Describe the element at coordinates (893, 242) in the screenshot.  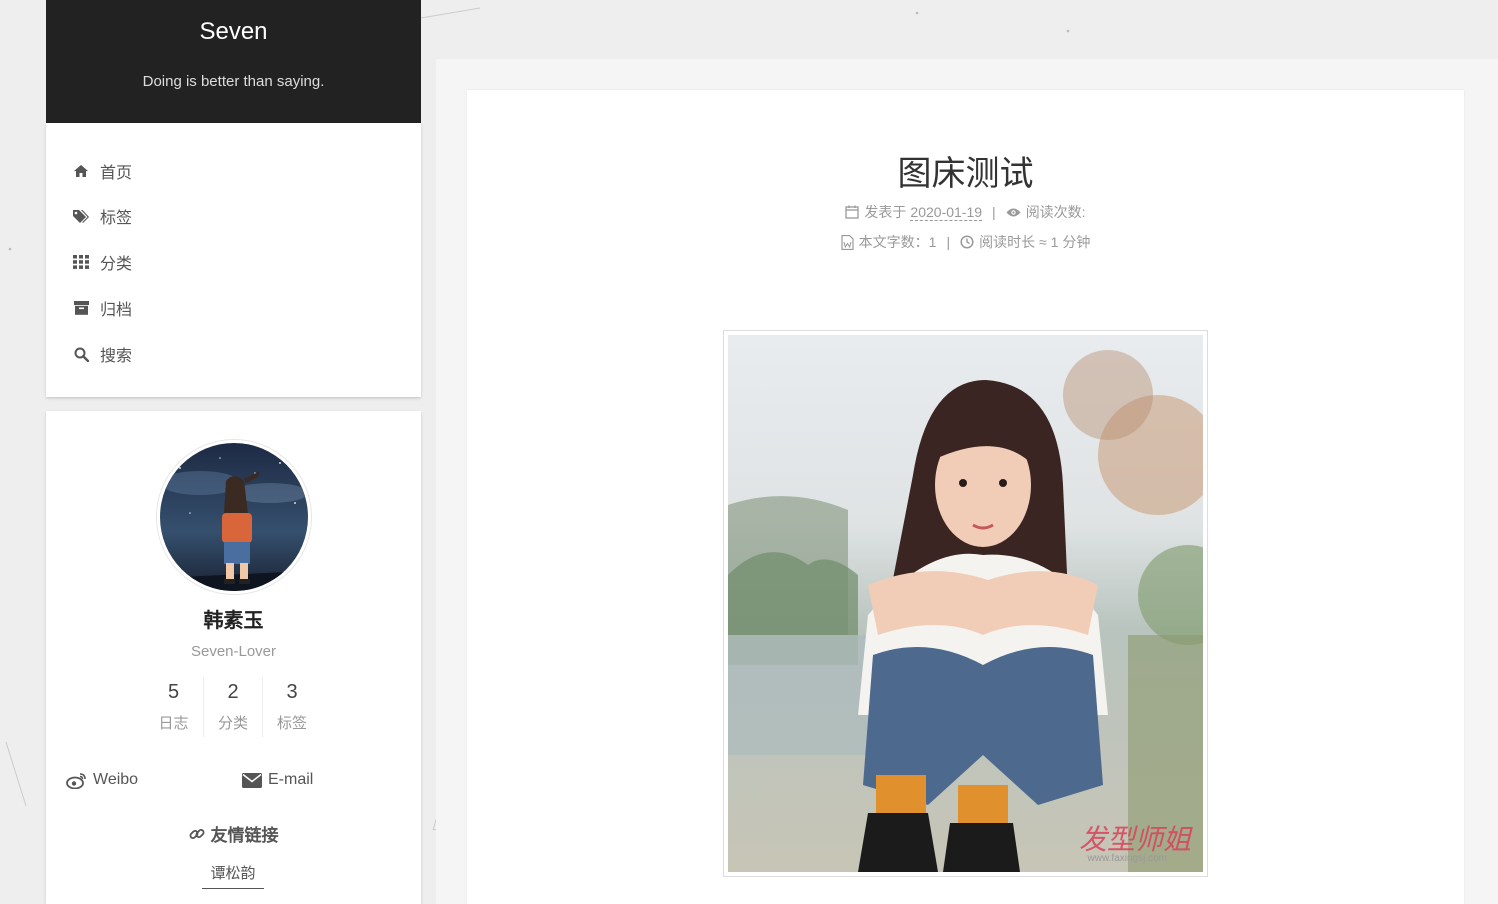
I see `wordcount-label: 本文字数：` at that location.